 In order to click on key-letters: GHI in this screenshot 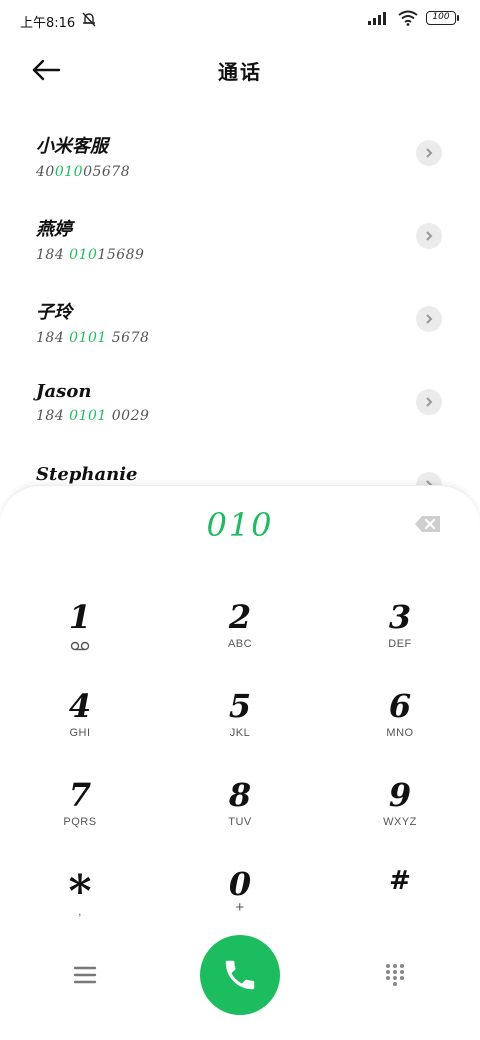, I will do `click(80, 733)`.